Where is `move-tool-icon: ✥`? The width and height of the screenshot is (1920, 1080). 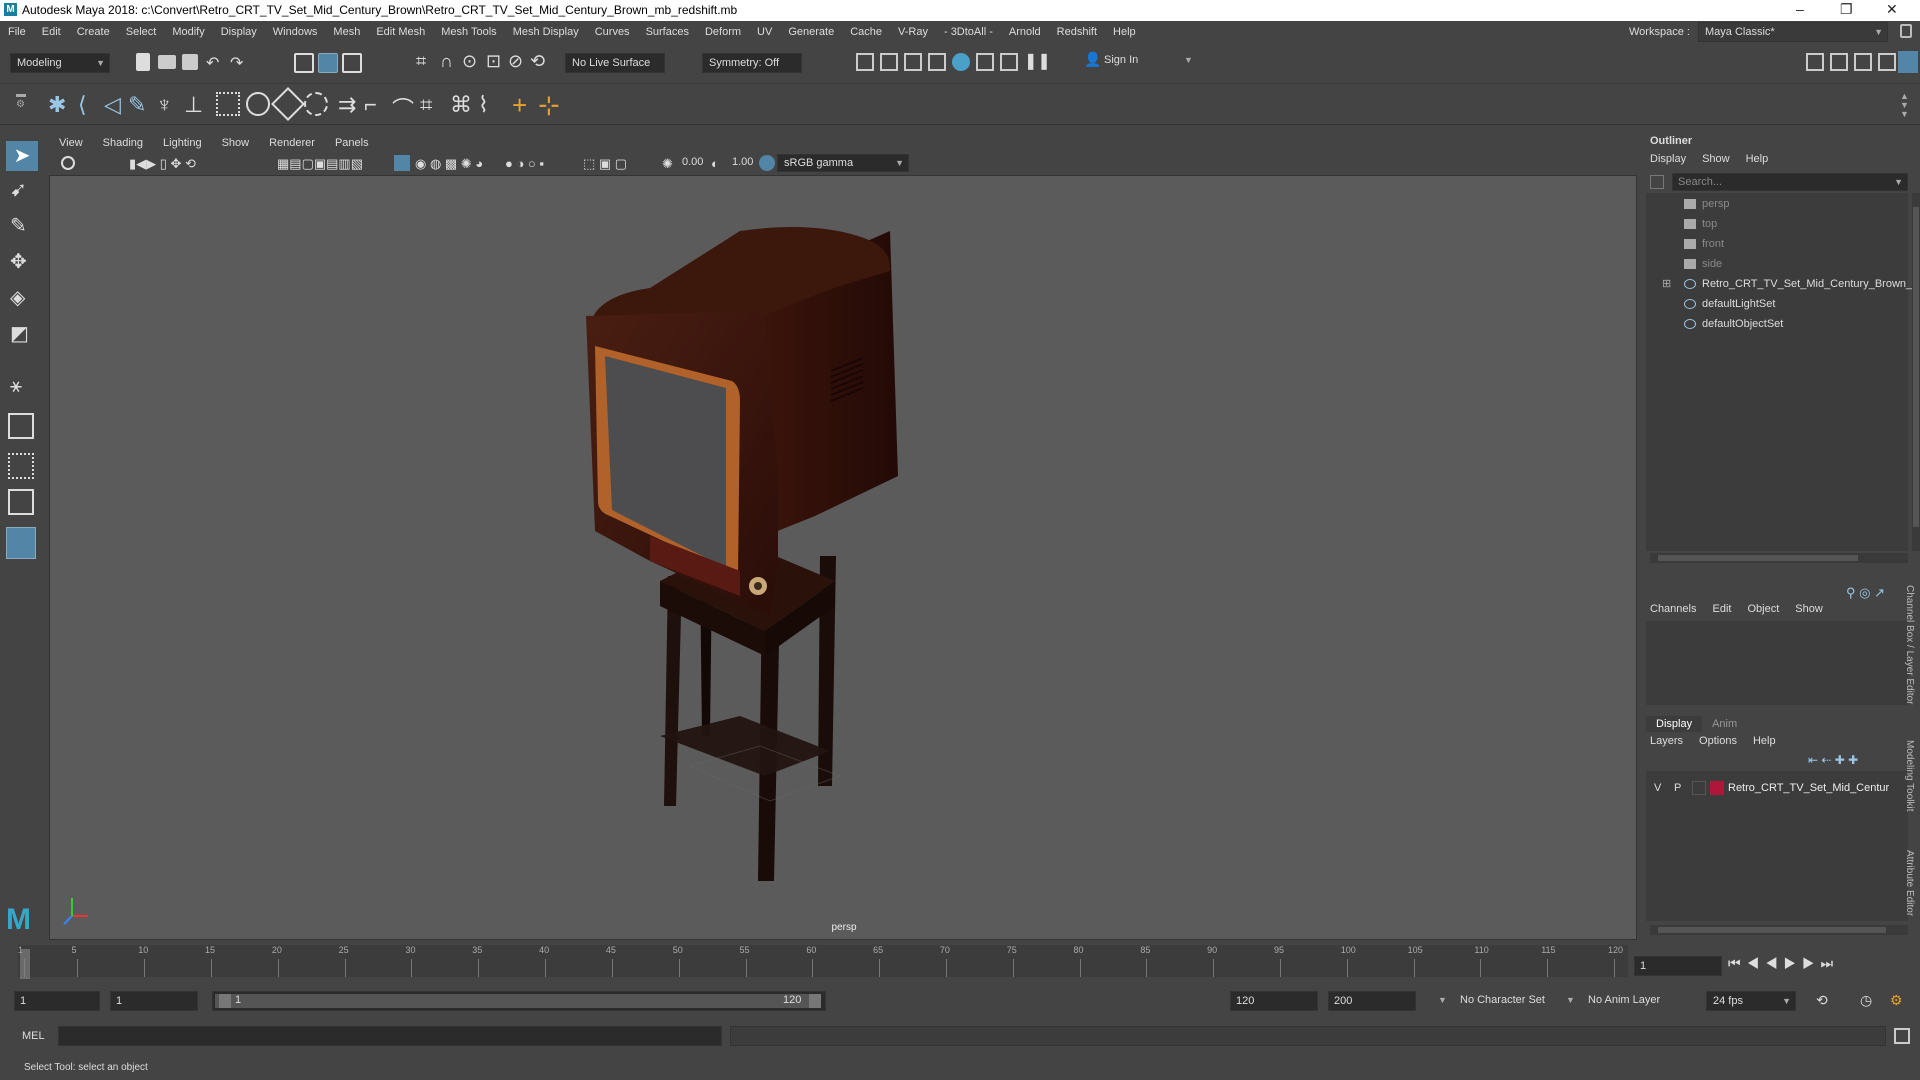
move-tool-icon: ✥ is located at coordinates (18, 261).